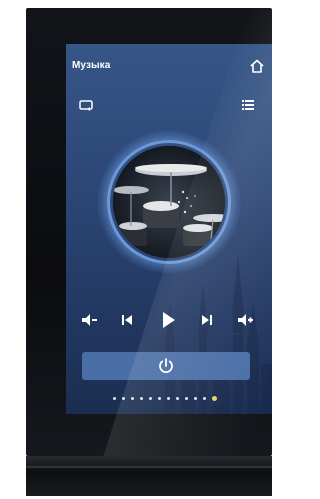  Describe the element at coordinates (173, 399) in the screenshot. I see `page-indicator` at that location.